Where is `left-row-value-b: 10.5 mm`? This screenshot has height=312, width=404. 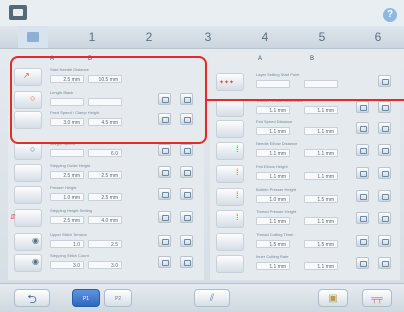 left-row-value-b: 10.5 mm is located at coordinates (105, 79).